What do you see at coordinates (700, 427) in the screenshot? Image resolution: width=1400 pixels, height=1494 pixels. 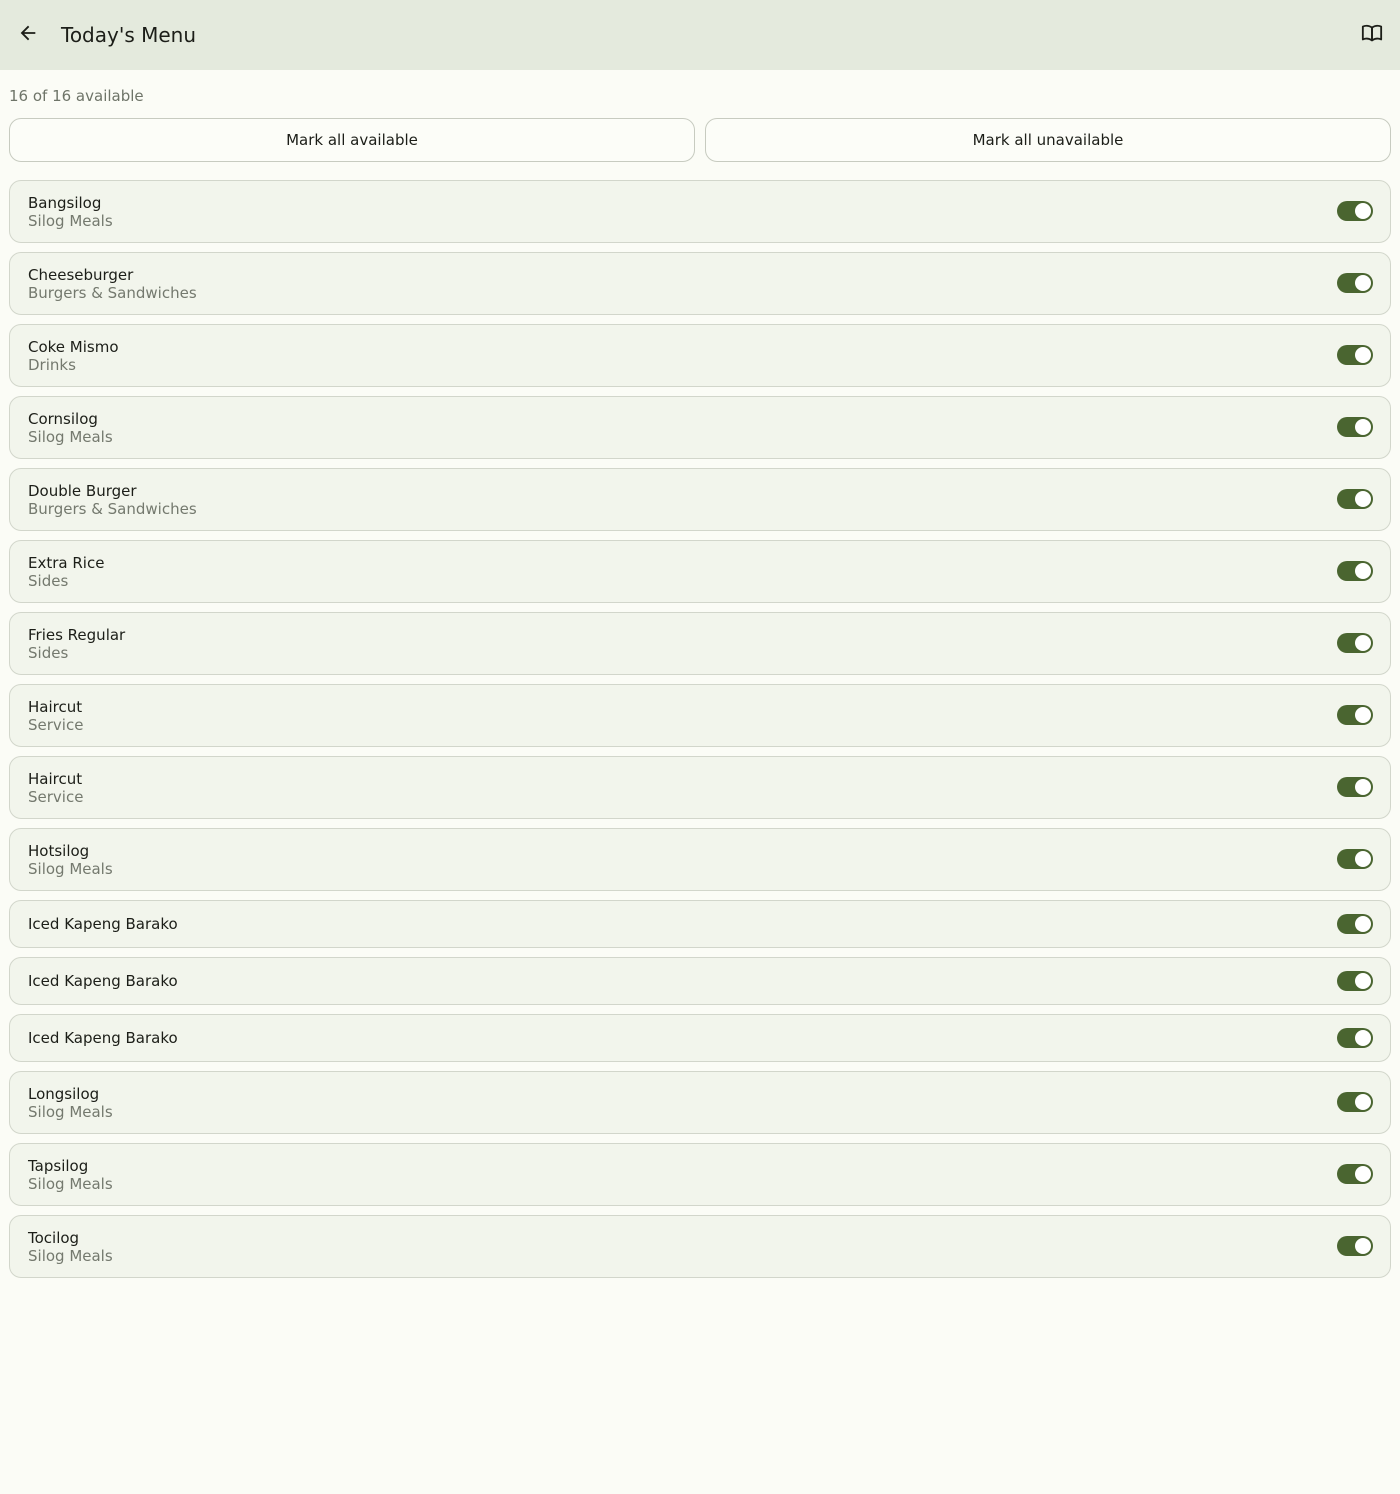 I see `menu-item-row: Cornsilog Silog Meals` at bounding box center [700, 427].